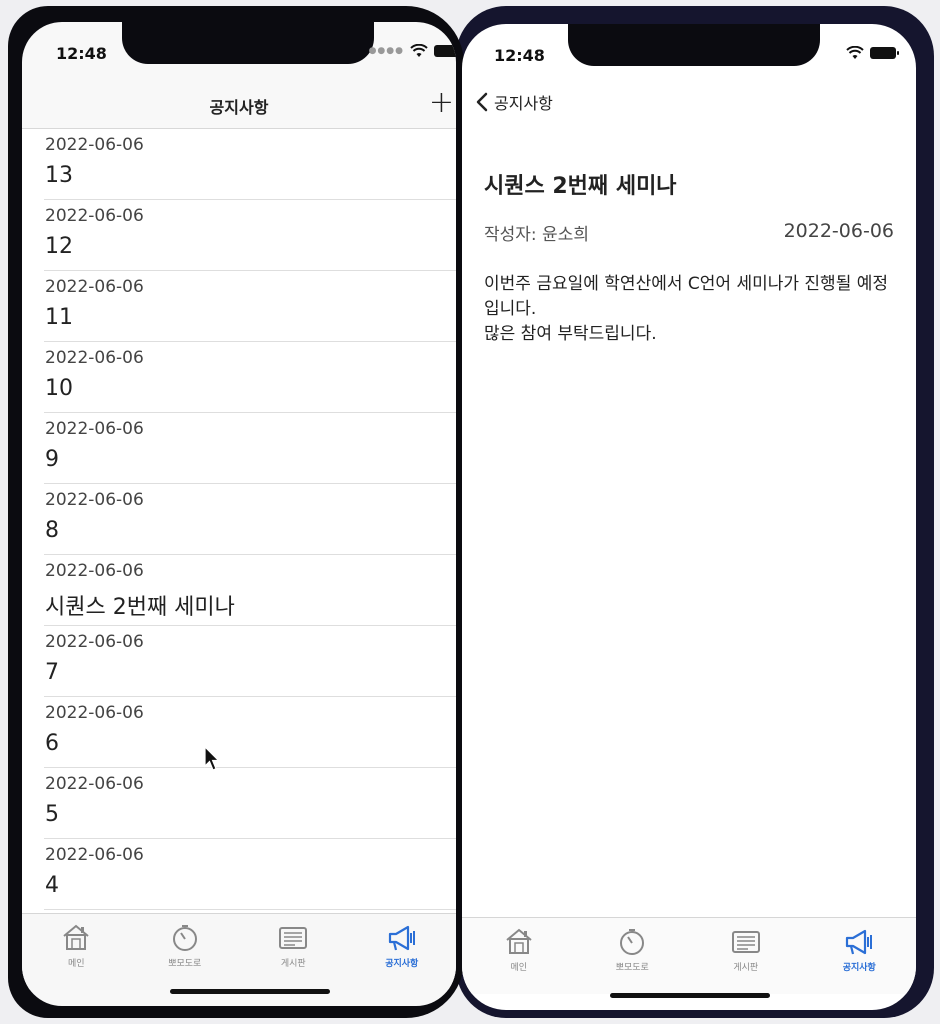 The height and width of the screenshot is (1024, 940). What do you see at coordinates (250, 803) in the screenshot?
I see `notice-list-item: 2022-06-06 5` at bounding box center [250, 803].